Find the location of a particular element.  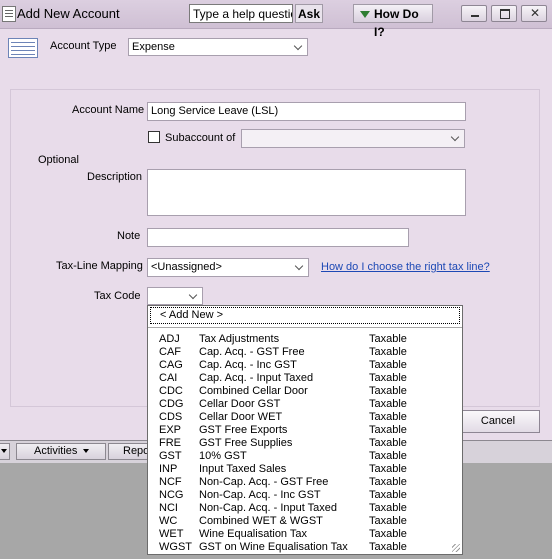

tax-code-option: NCF Non-Cap. Acq. - GST Free Taxable is located at coordinates (305, 482).